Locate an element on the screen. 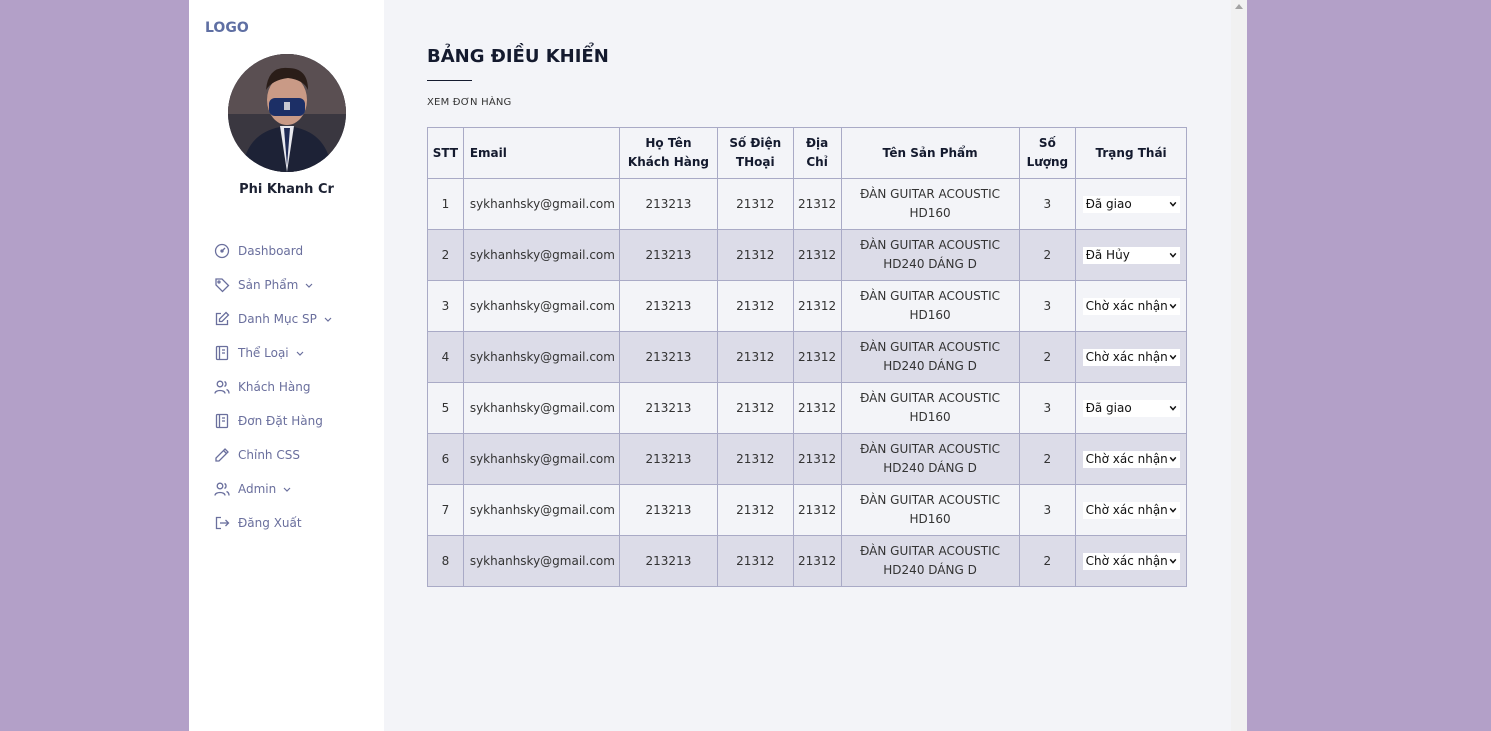 The height and width of the screenshot is (731, 1491). sidebar-item-admin: Admin is located at coordinates (273, 489).